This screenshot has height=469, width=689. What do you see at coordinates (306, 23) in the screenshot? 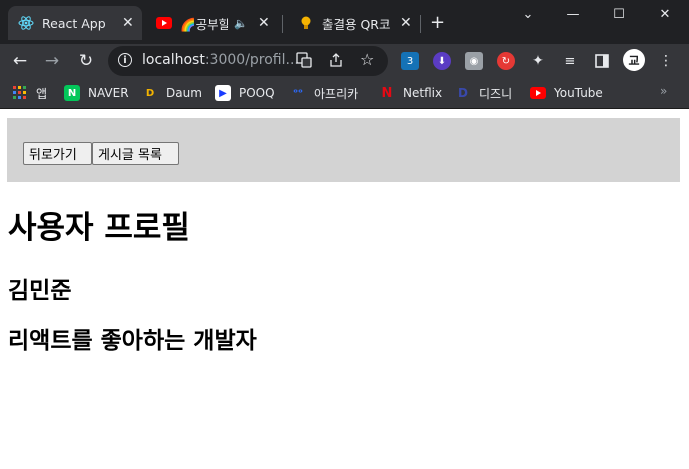
I see `lightbulb-icon` at bounding box center [306, 23].